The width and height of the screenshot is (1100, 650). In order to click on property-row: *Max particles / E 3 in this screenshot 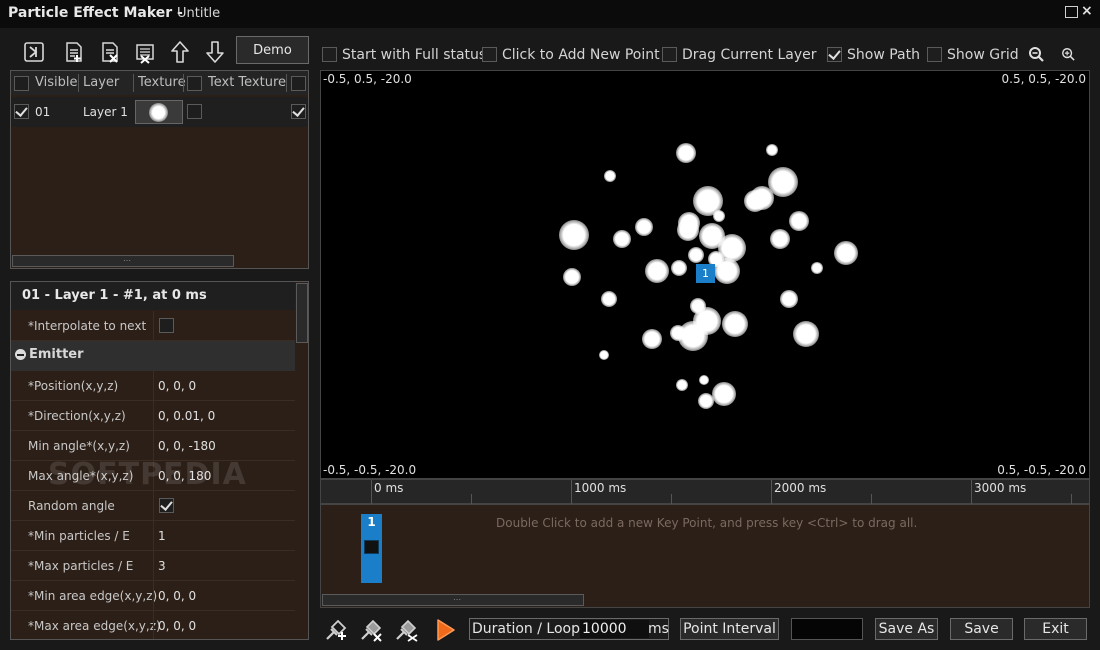, I will do `click(153, 566)`.